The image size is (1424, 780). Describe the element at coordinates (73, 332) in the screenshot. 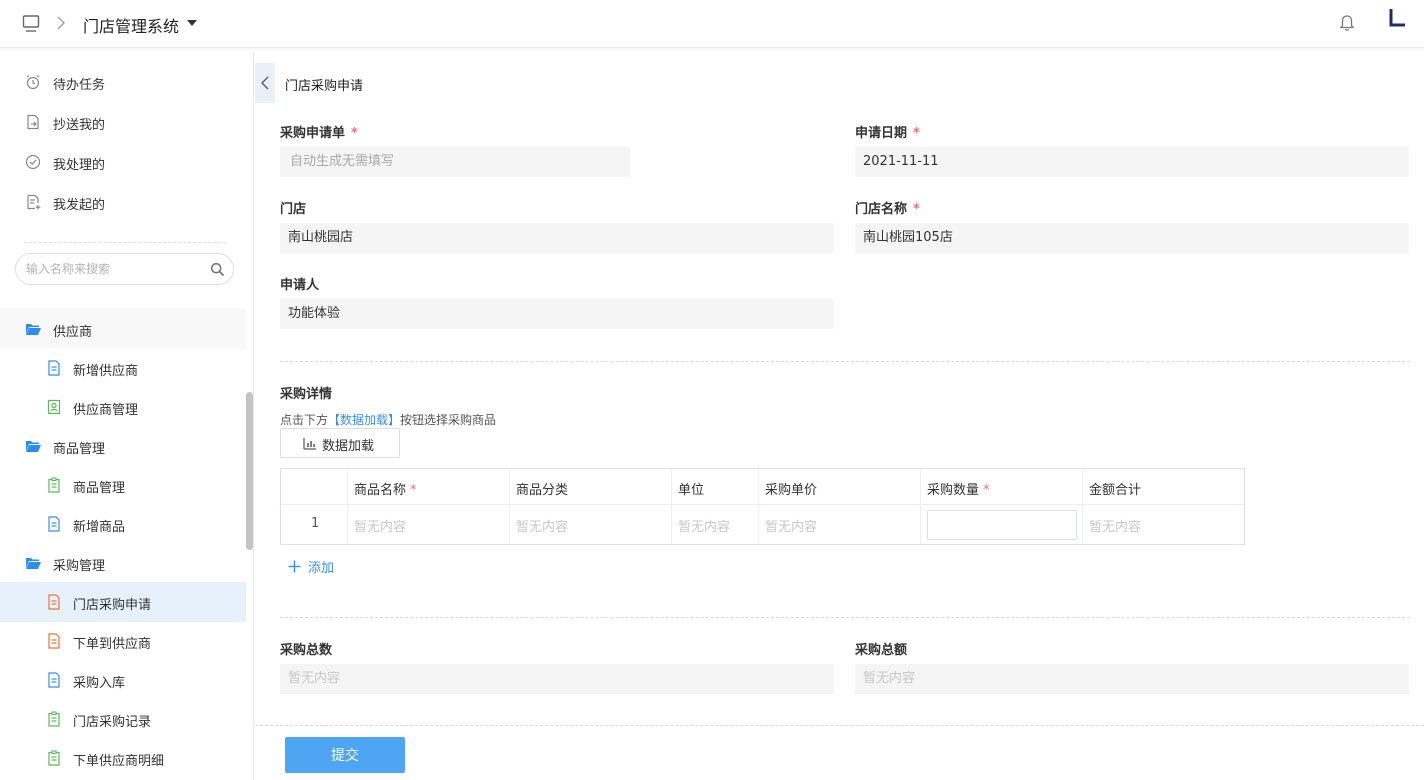

I see `sidebar-group-label: 供应商` at that location.